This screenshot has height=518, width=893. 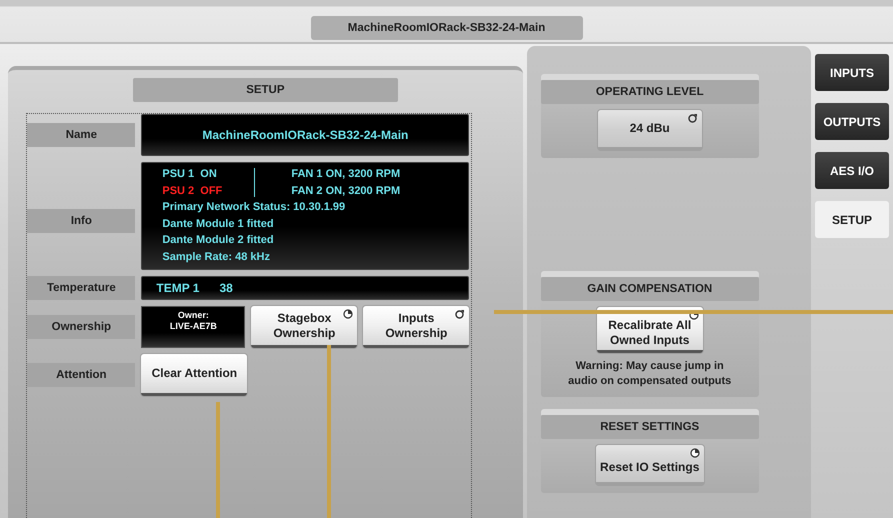 What do you see at coordinates (81, 327) in the screenshot?
I see `field-label: Ownership` at bounding box center [81, 327].